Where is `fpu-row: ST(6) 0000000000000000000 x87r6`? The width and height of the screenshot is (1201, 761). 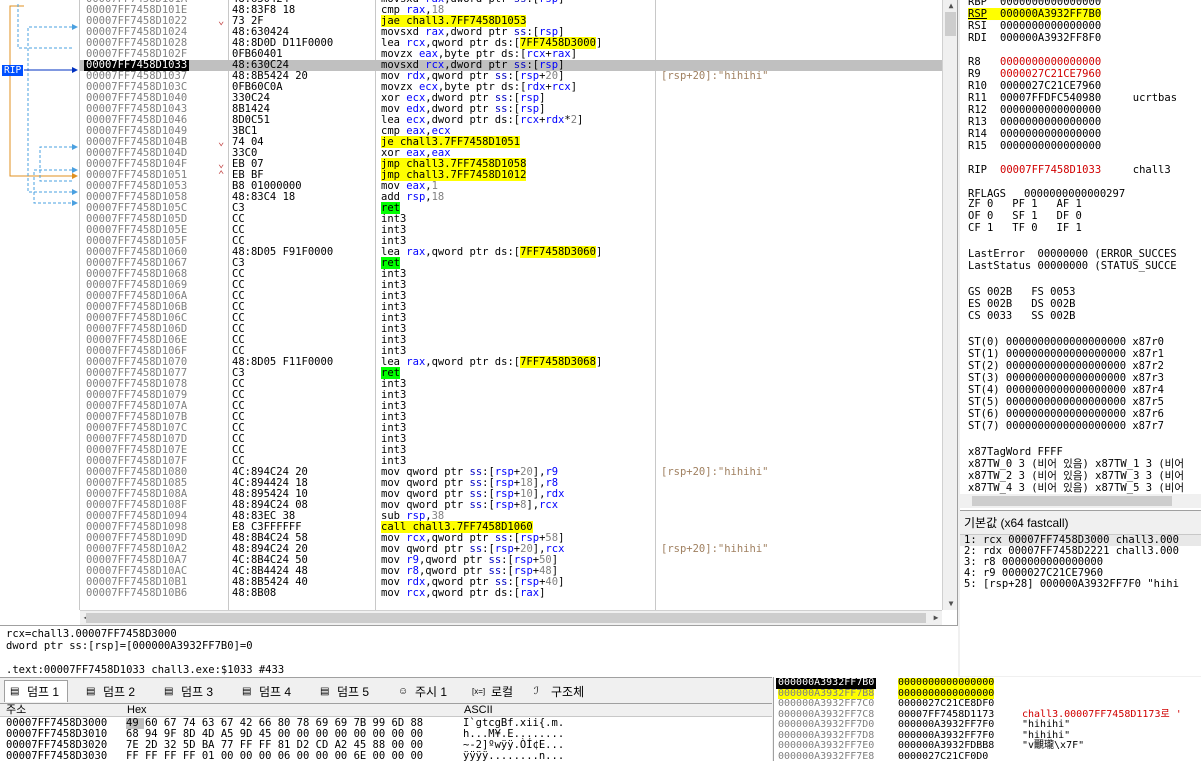
fpu-row: ST(6) 0000000000000000000 x87r6 is located at coordinates (1066, 414).